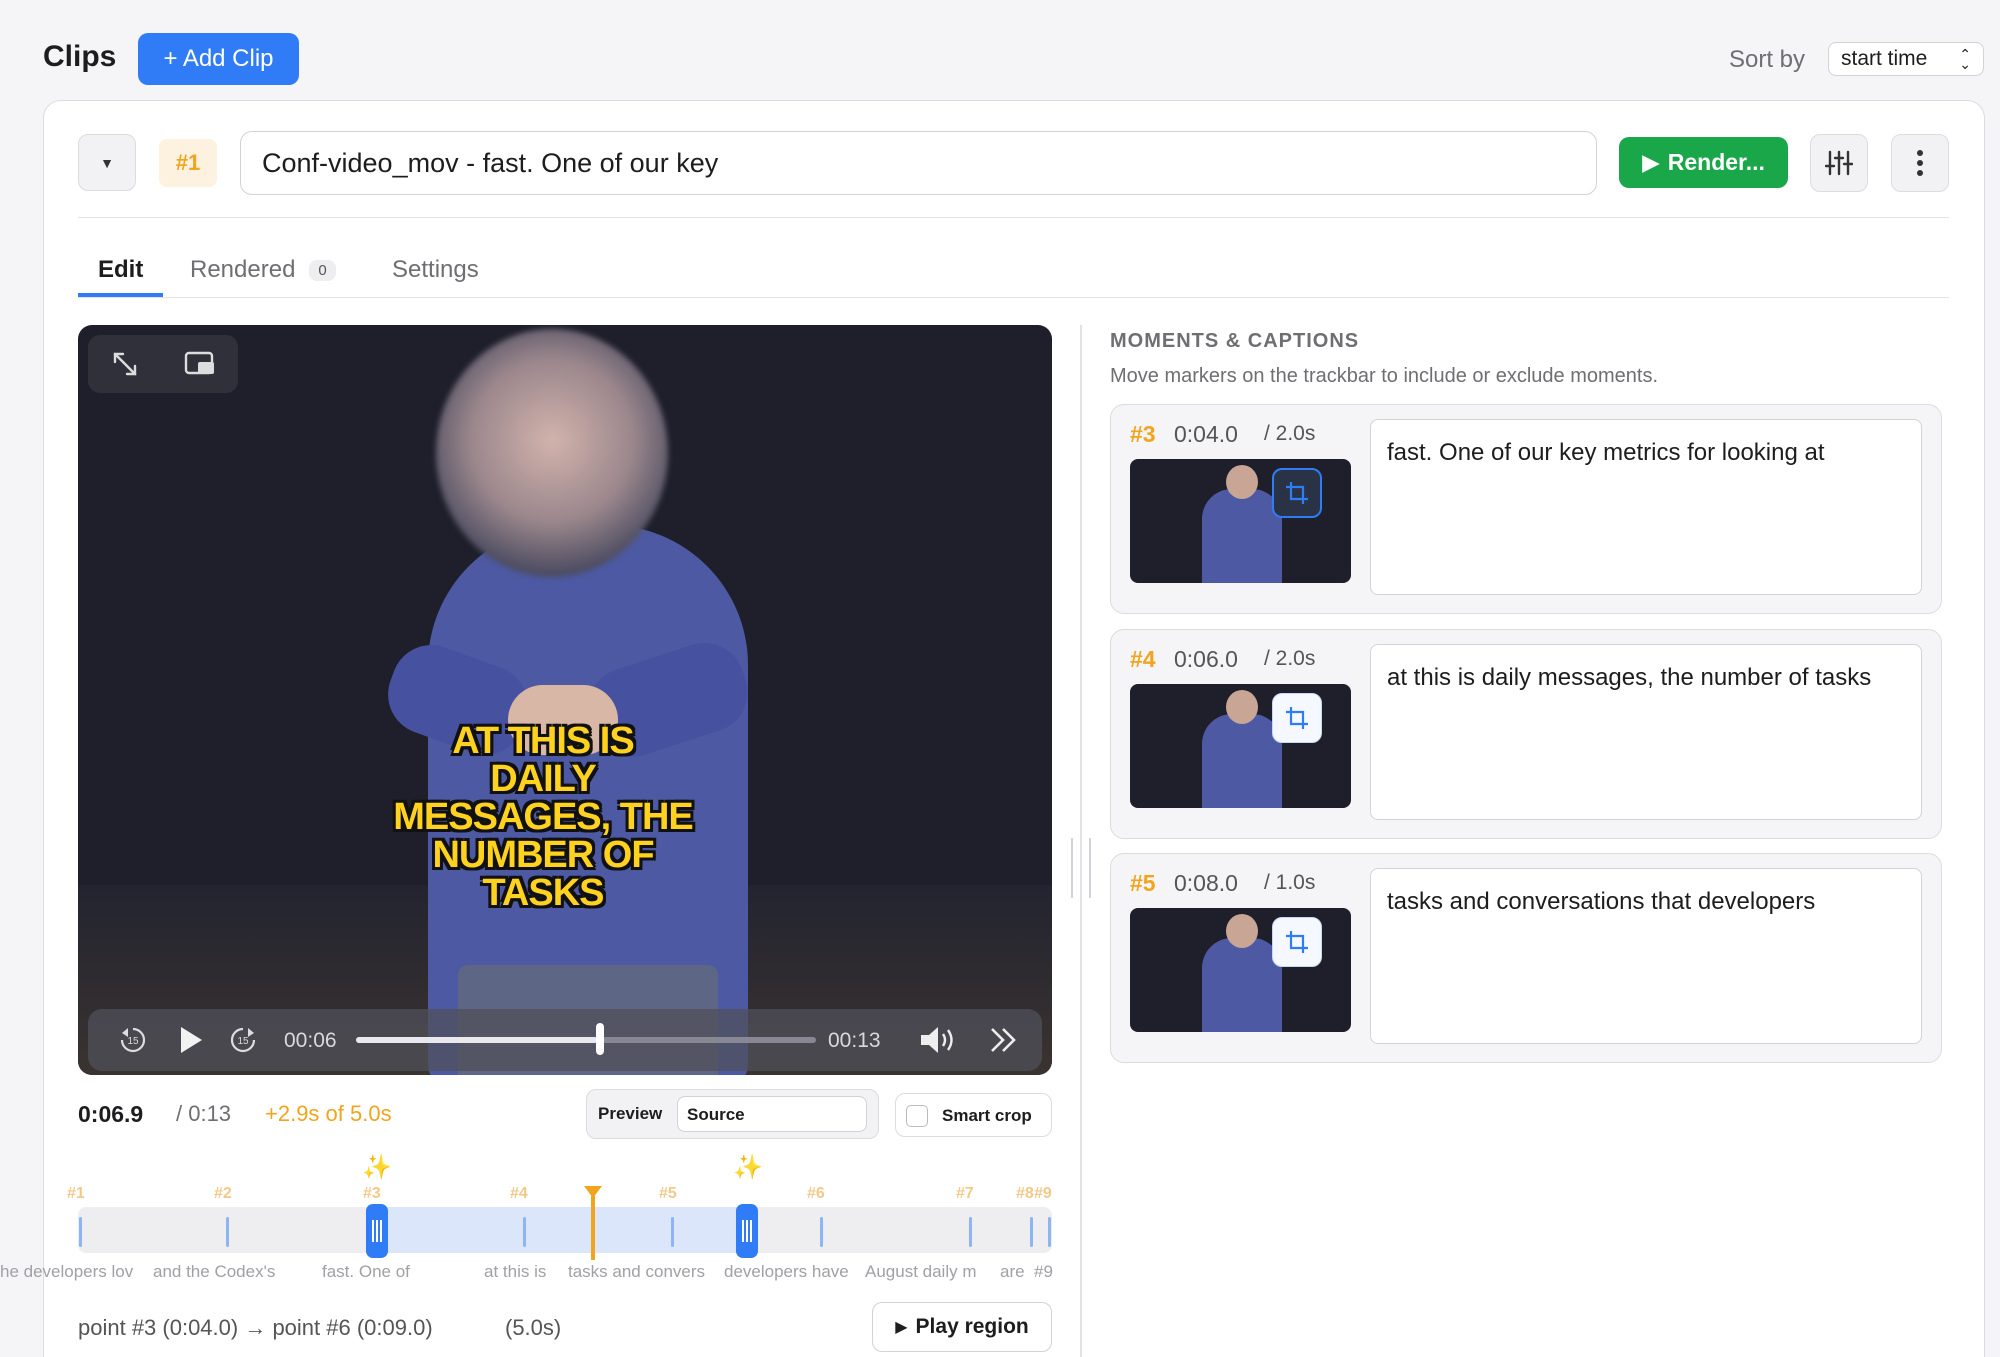 This screenshot has height=1357, width=2000. I want to click on current-time: 00:06, so click(310, 1040).